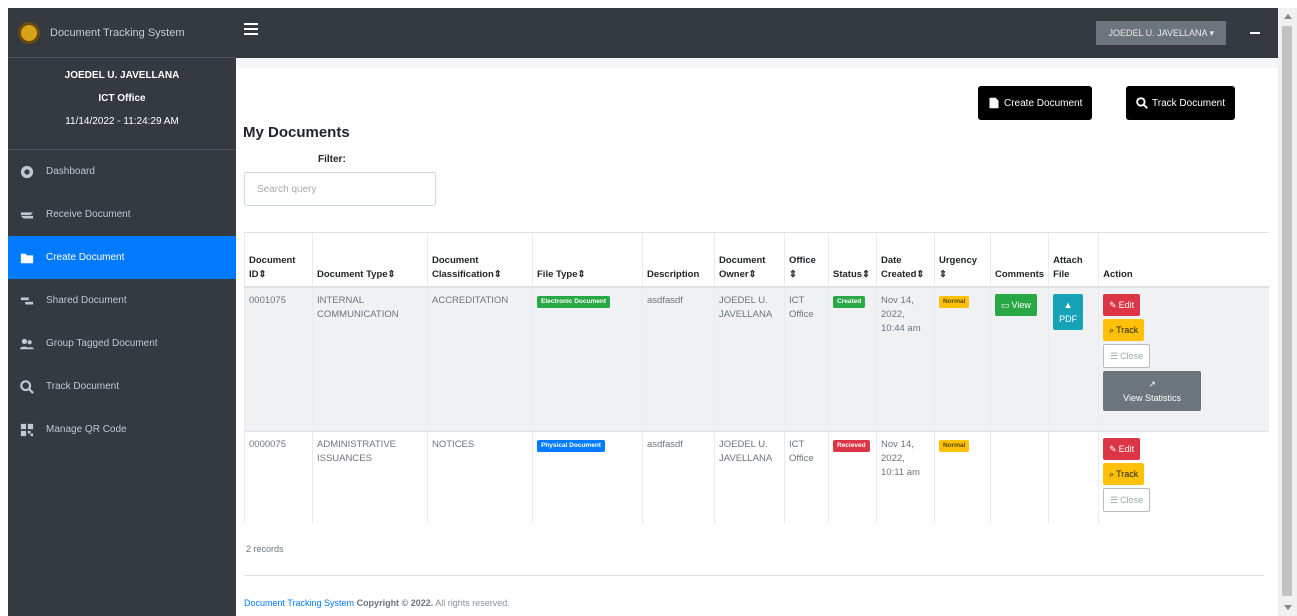  Describe the element at coordinates (472, 603) in the screenshot. I see `footer-rights: All rights reserved.` at that location.